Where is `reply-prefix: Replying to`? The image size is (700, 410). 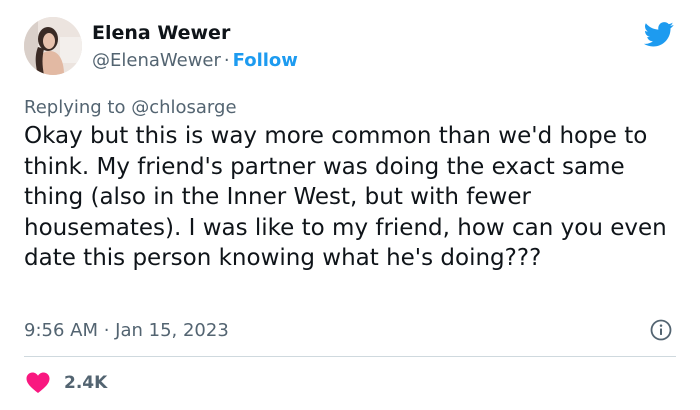
reply-prefix: Replying to is located at coordinates (78, 107).